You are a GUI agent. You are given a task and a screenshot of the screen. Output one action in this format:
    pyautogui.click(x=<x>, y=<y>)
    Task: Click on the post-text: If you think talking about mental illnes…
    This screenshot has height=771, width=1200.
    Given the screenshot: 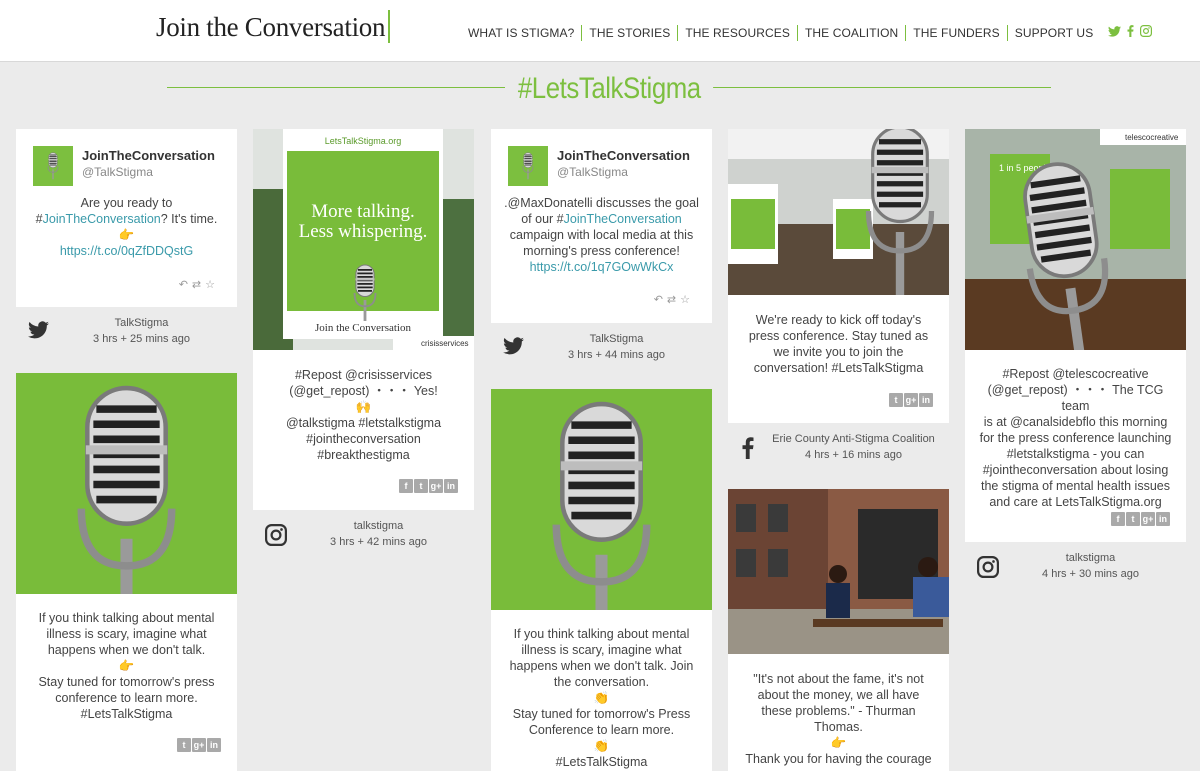 What is the action you would take?
    pyautogui.click(x=601, y=698)
    